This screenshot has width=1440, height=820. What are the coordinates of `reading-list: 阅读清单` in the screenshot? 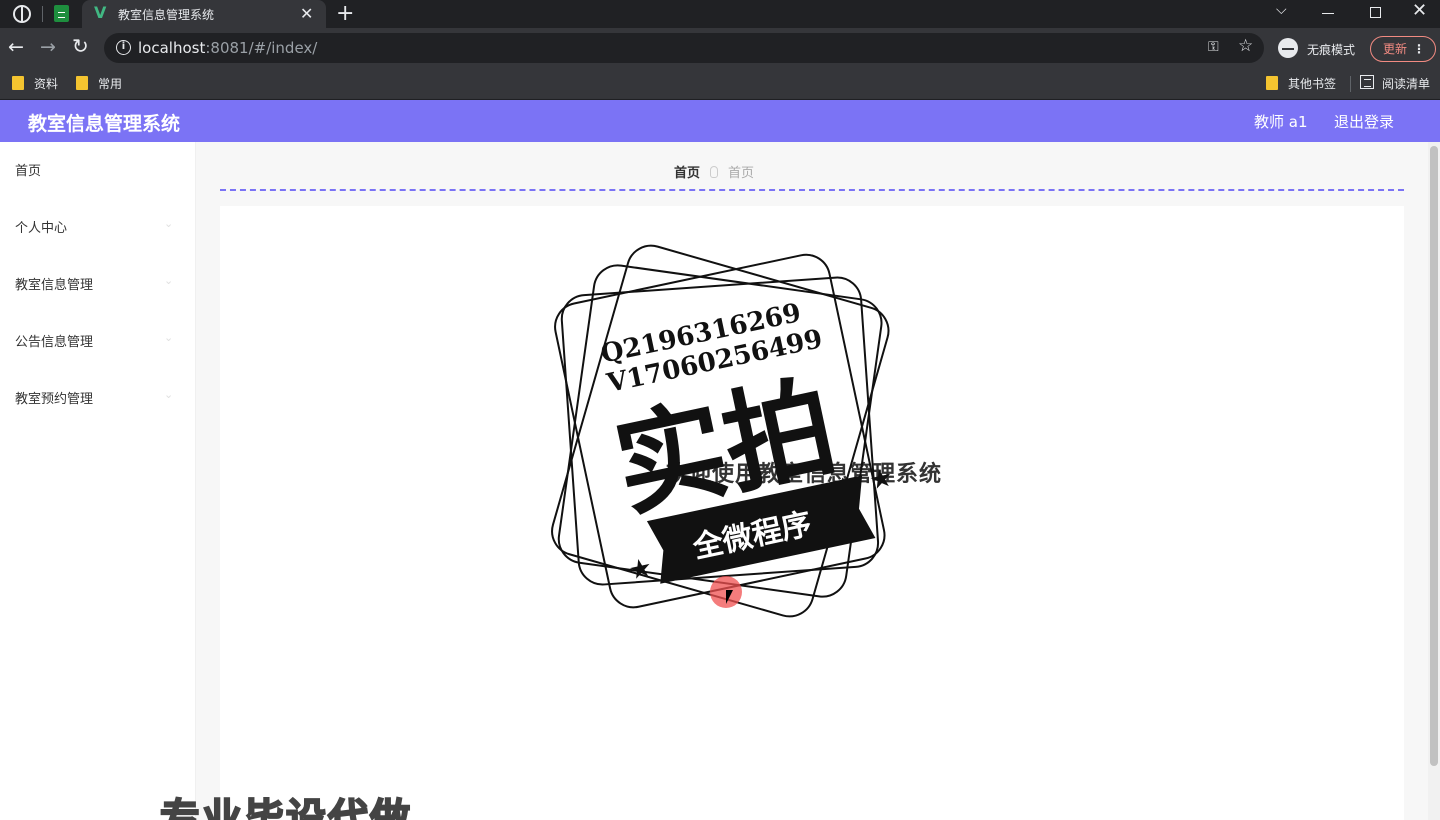 It's located at (1406, 83).